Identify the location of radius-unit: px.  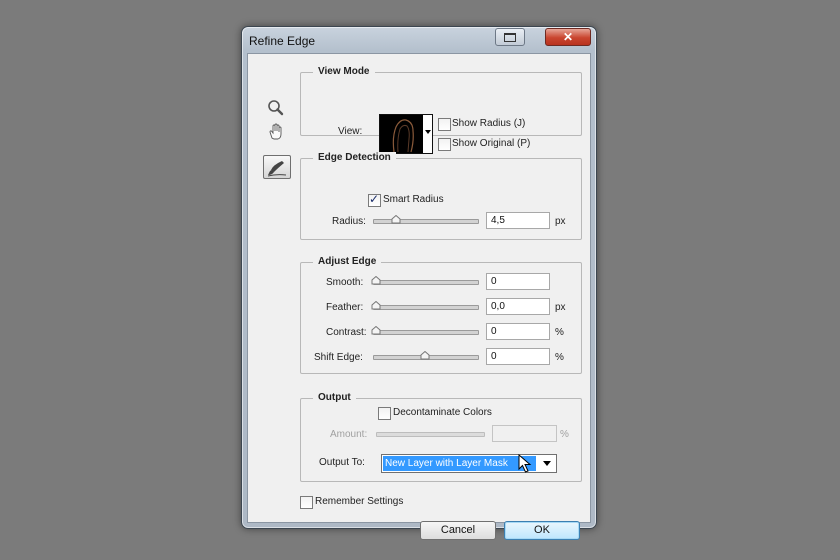
(560, 221).